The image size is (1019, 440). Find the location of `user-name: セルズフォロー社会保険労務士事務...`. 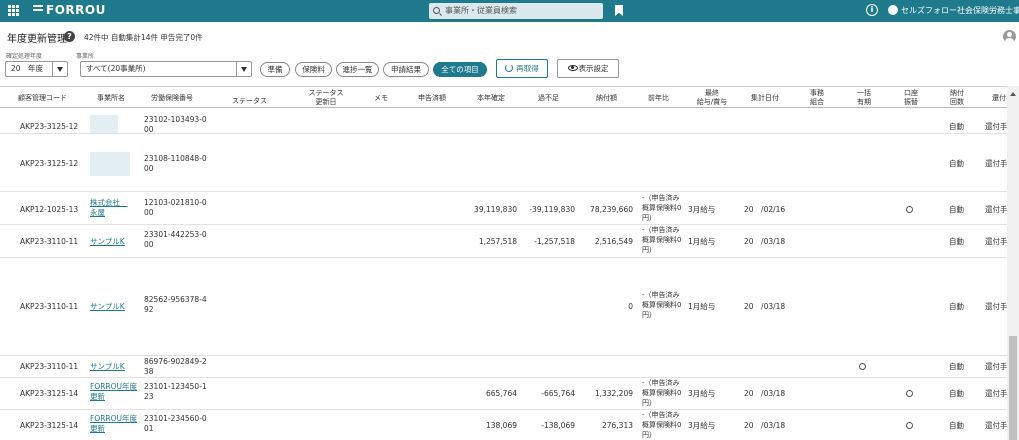

user-name: セルズフォロー社会保険労務士事務... is located at coordinates (960, 10).